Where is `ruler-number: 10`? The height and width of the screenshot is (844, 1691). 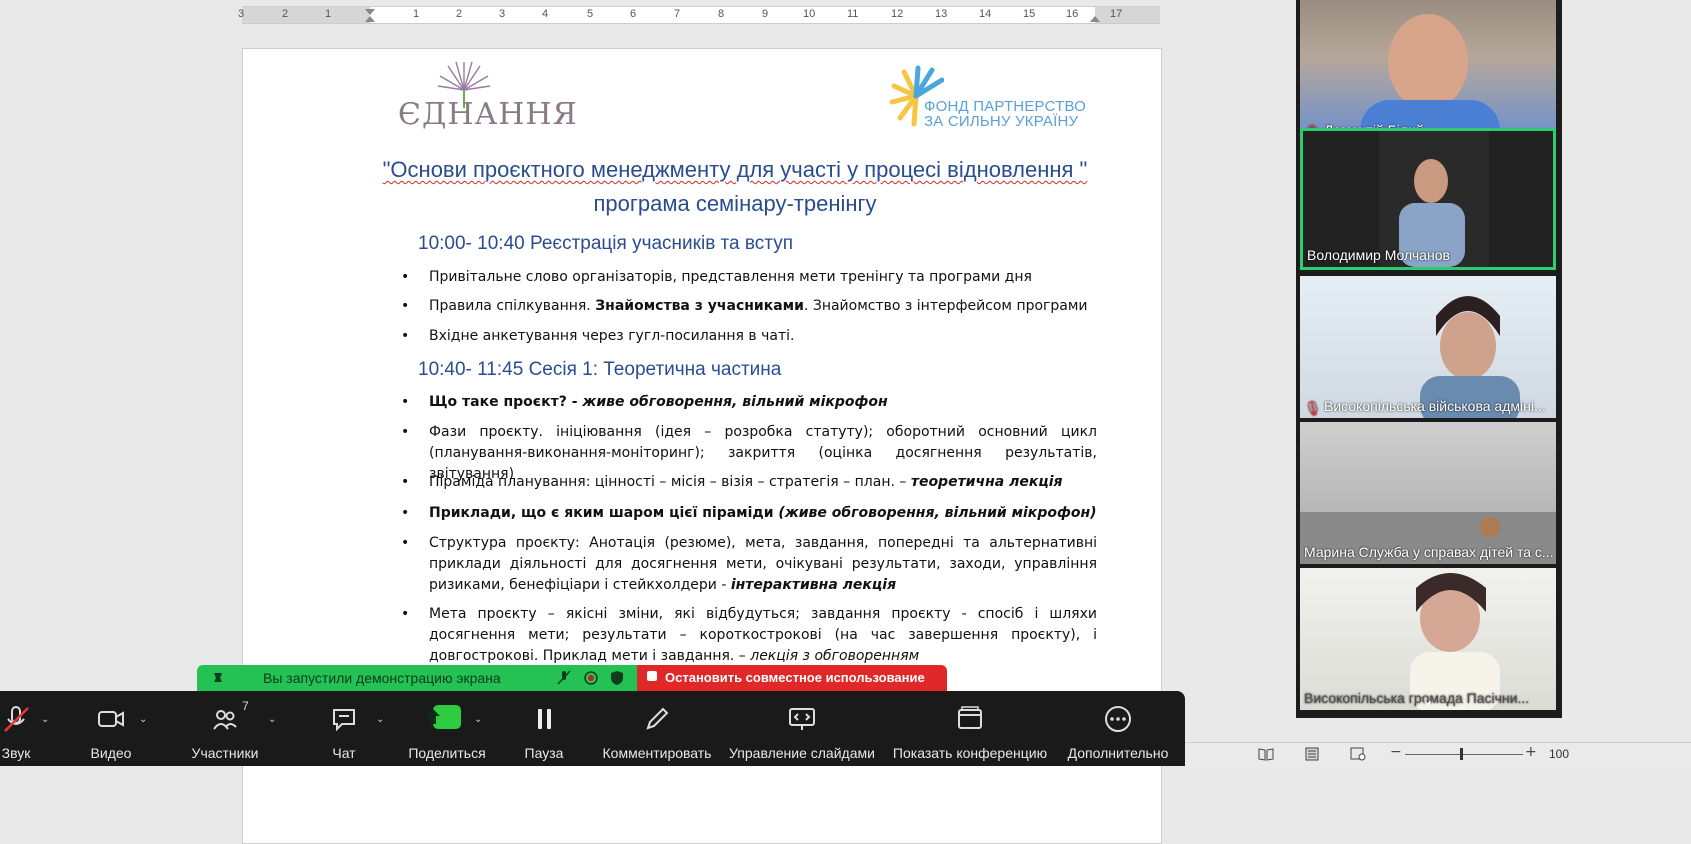
ruler-number: 10 is located at coordinates (809, 14).